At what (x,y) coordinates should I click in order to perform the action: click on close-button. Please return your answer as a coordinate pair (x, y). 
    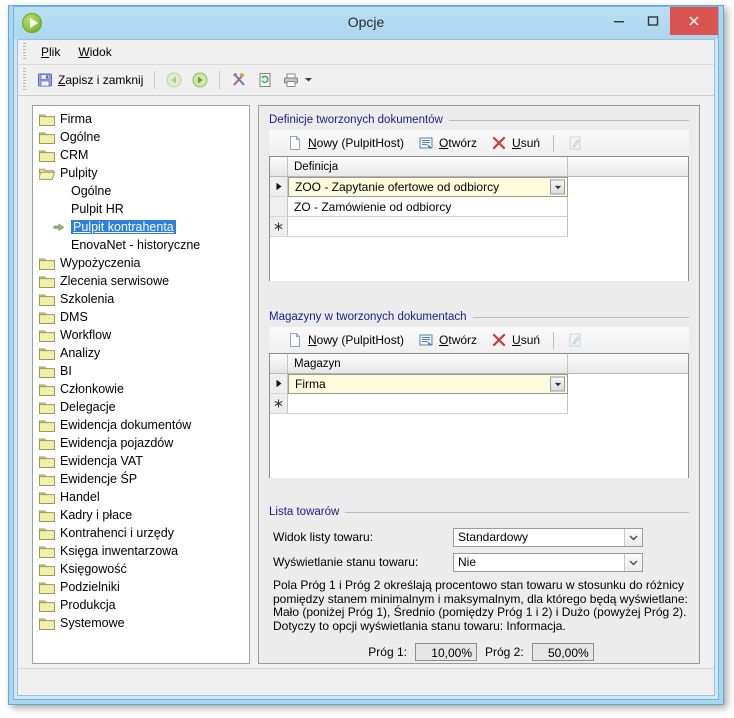
    Looking at the image, I should click on (694, 21).